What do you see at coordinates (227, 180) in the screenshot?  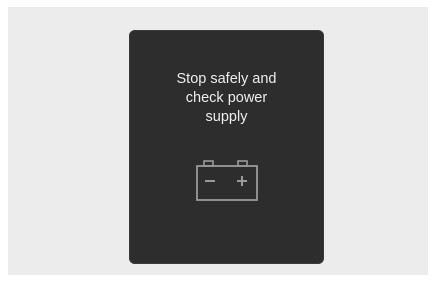 I see `battery-icon` at bounding box center [227, 180].